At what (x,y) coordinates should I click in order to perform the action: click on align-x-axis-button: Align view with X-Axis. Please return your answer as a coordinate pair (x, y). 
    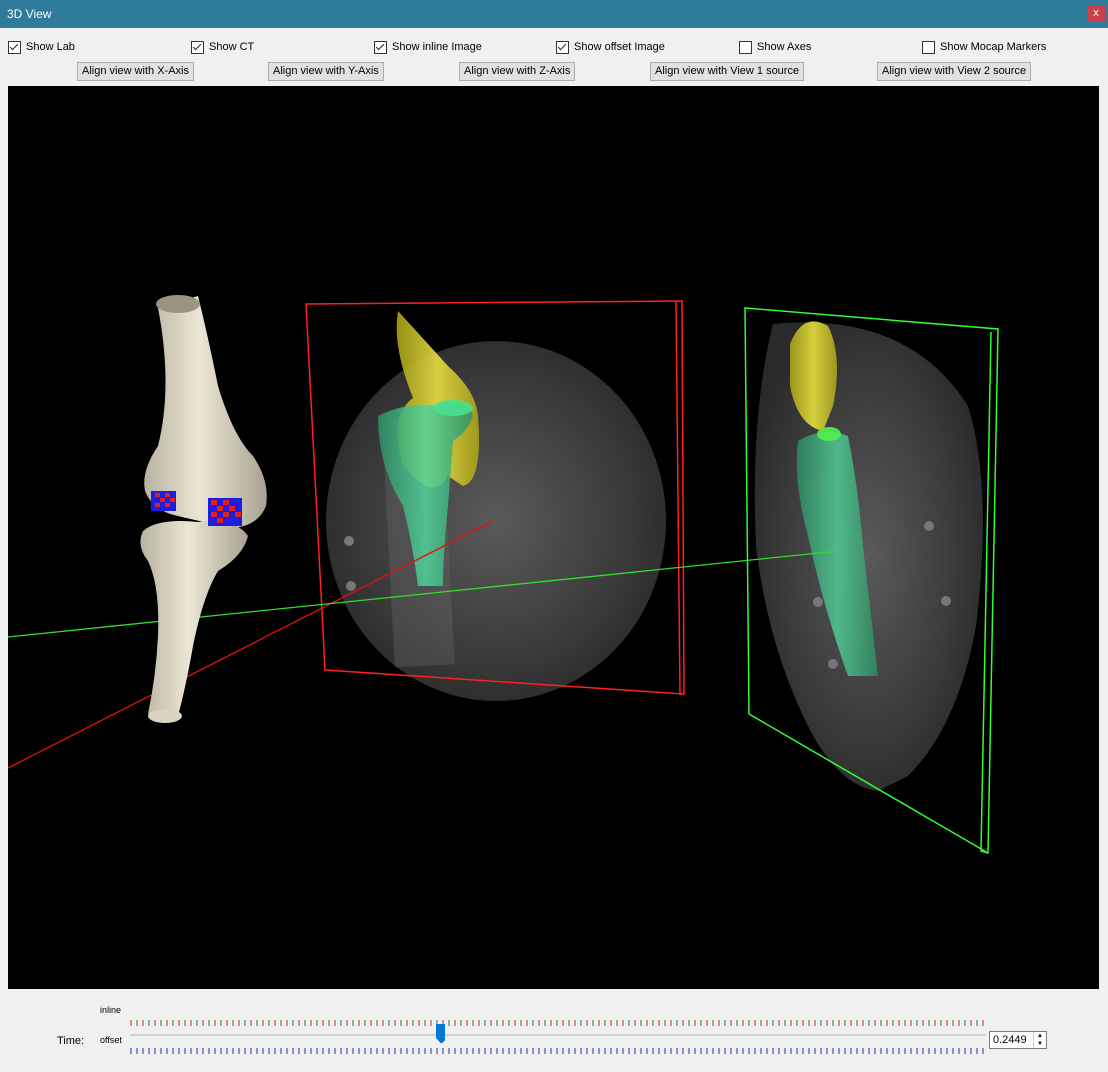
    Looking at the image, I should click on (135, 71).